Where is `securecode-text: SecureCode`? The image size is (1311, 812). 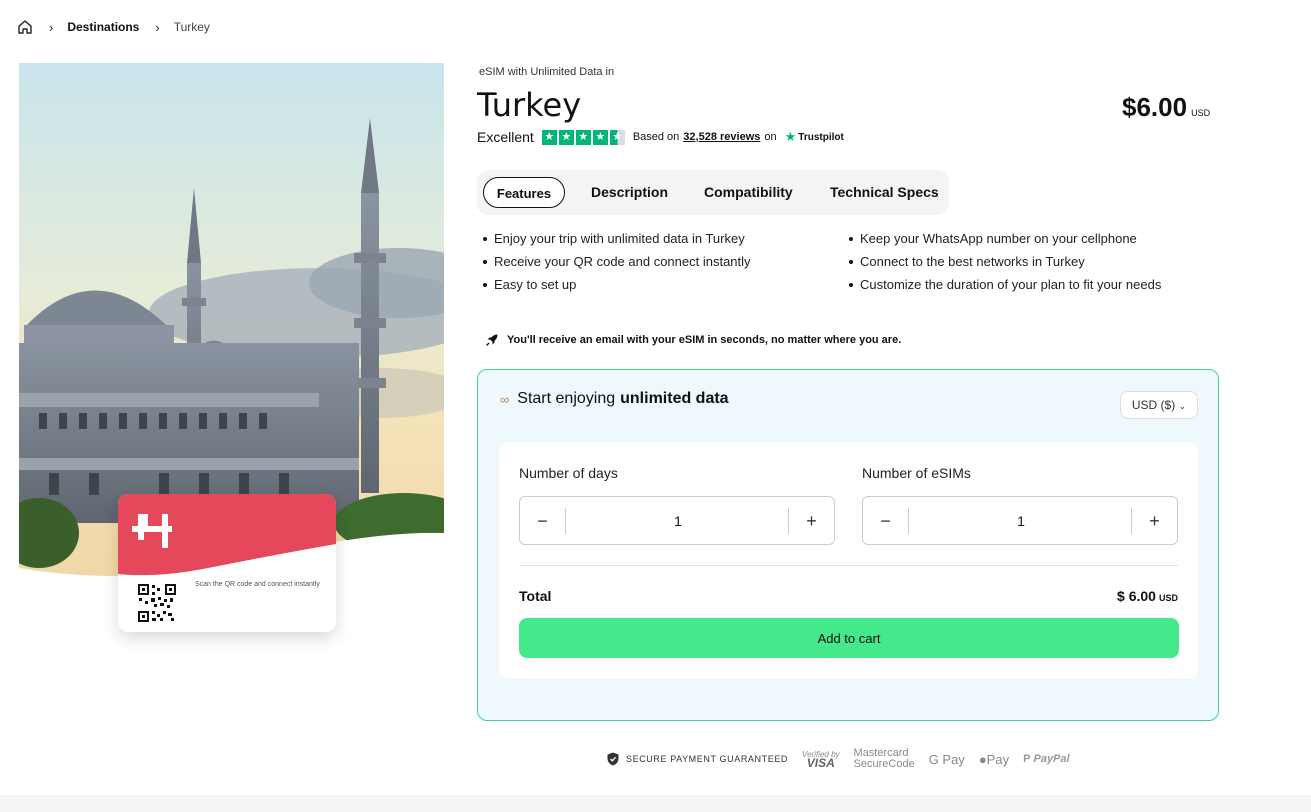
securecode-text: SecureCode is located at coordinates (884, 764).